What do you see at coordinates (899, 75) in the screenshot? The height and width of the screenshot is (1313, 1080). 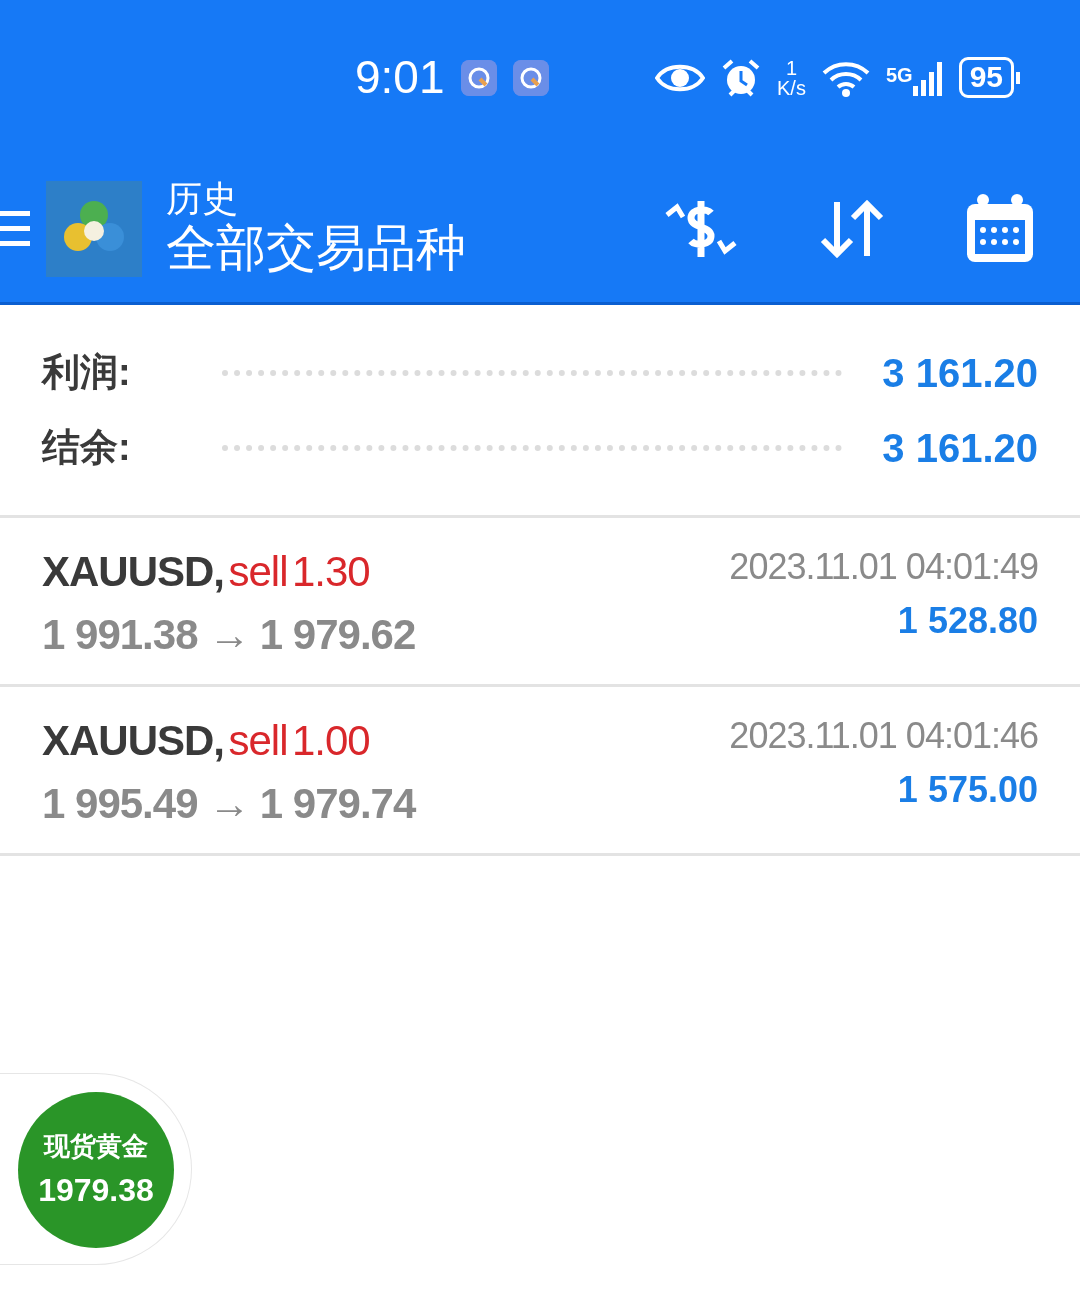 I see `network-type: 5G` at bounding box center [899, 75].